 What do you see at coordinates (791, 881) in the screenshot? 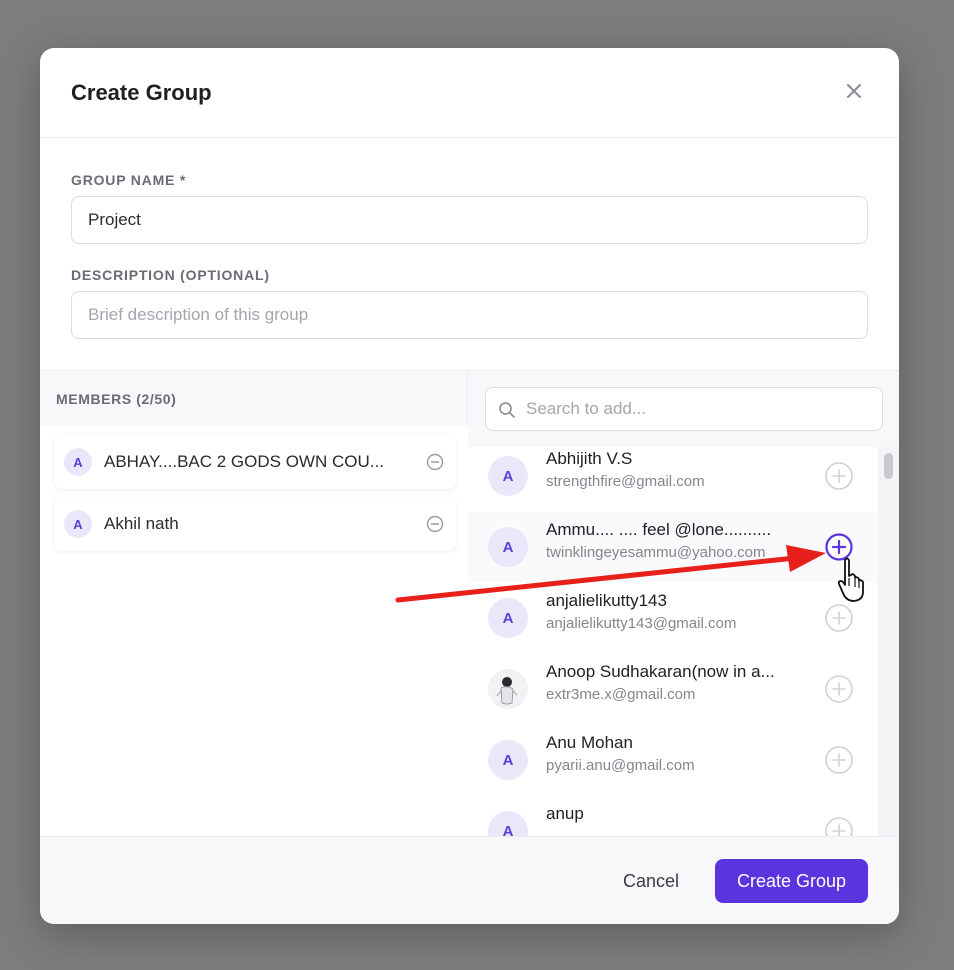
I see `create-group-button: Create Group` at bounding box center [791, 881].